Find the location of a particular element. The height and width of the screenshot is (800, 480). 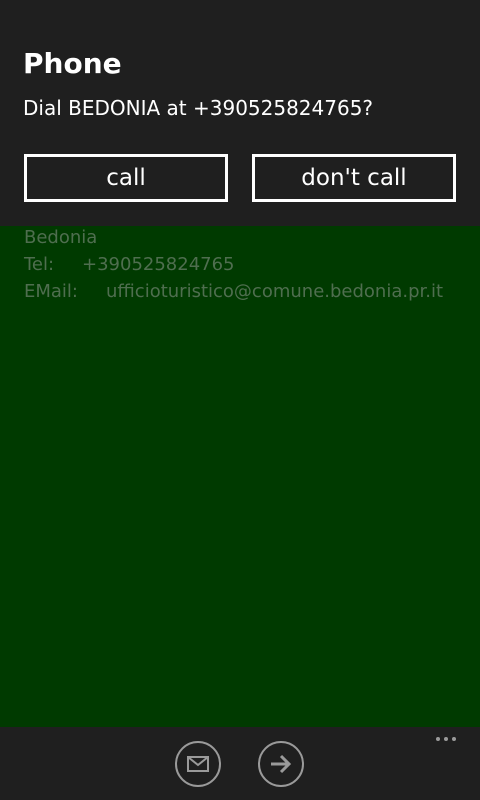

mail-button is located at coordinates (198, 764).